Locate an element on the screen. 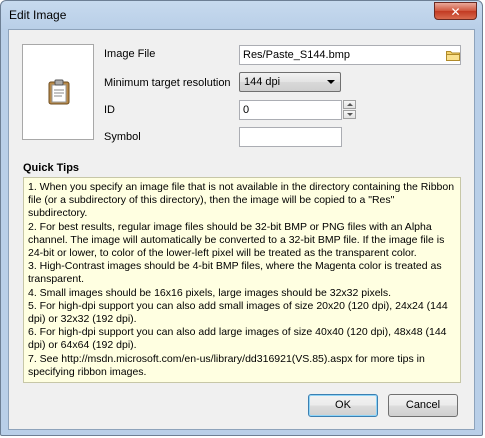 This screenshot has width=485, height=438. symbol-label: Symbol is located at coordinates (122, 137).